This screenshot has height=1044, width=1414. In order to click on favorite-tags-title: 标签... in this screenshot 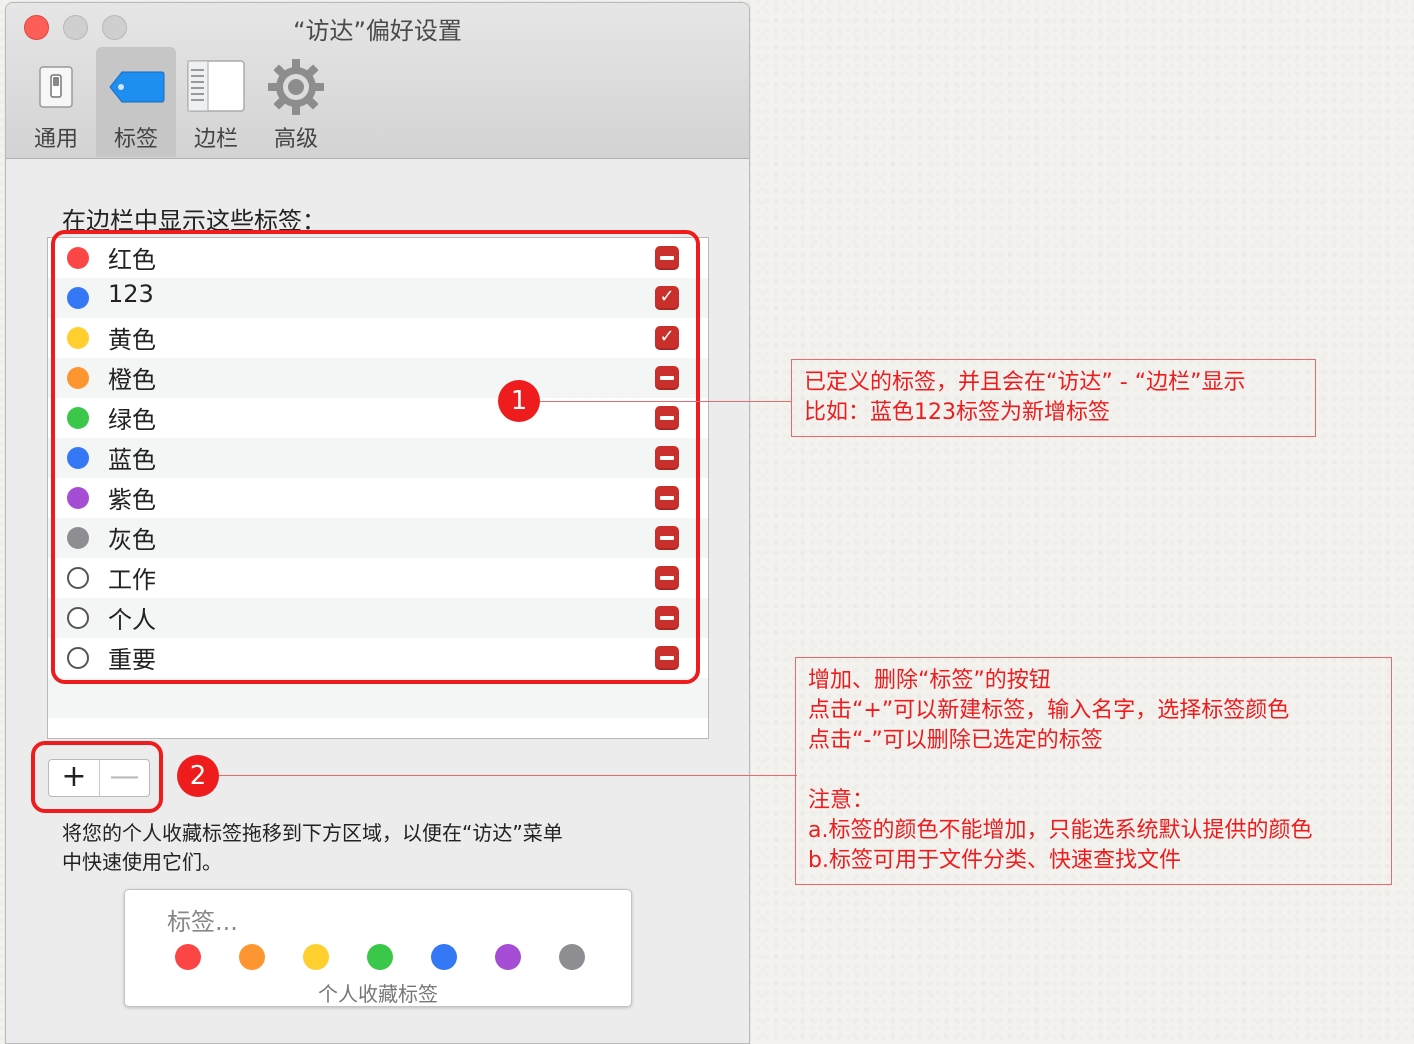, I will do `click(202, 922)`.